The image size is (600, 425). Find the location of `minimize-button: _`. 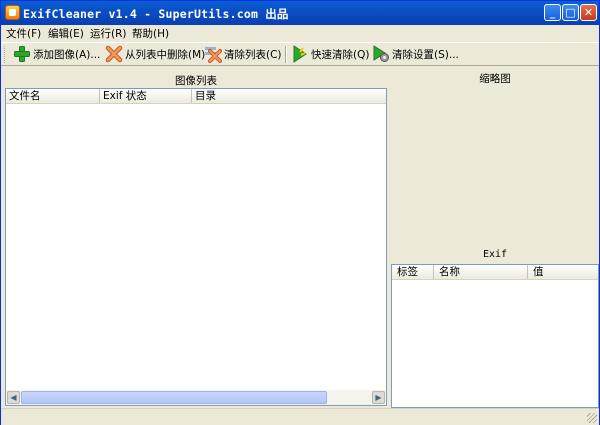

minimize-button: _ is located at coordinates (552, 12).